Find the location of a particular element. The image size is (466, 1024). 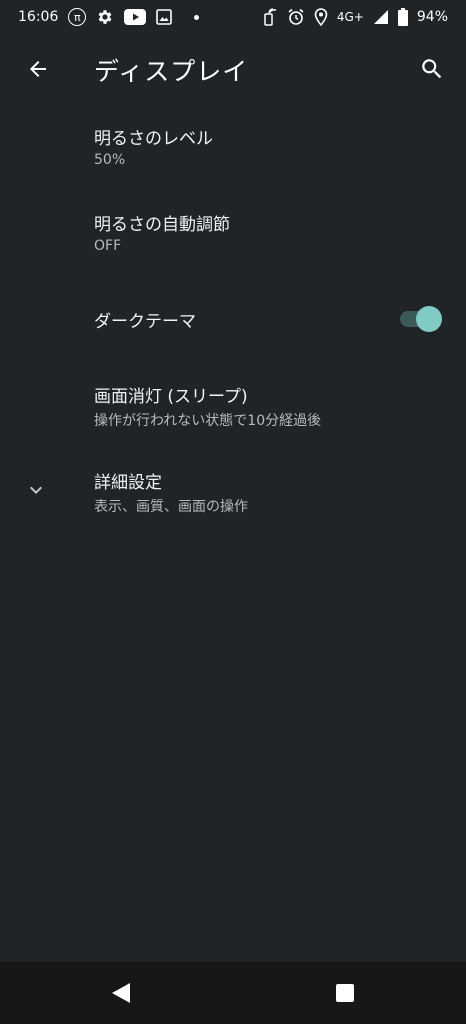

pi-glyph: π is located at coordinates (77, 17).